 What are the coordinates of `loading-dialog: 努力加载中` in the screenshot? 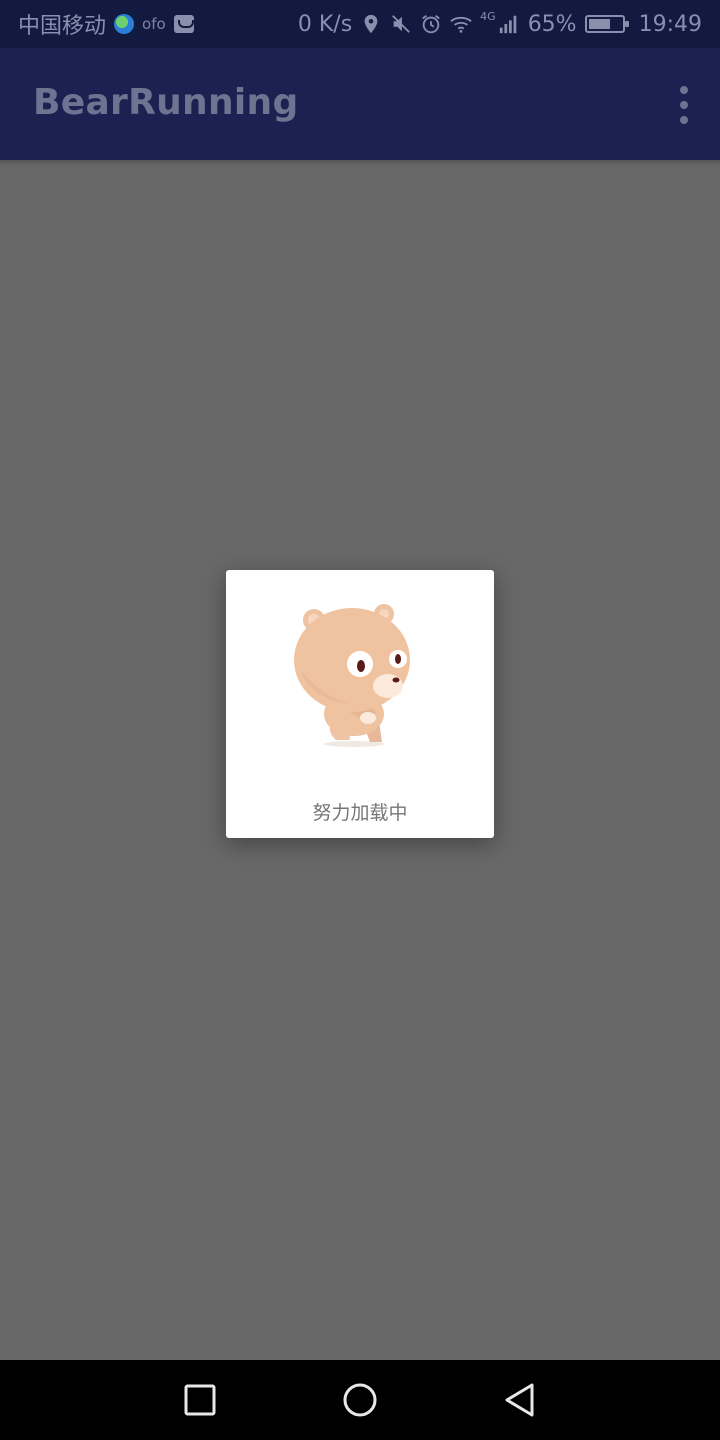 It's located at (360, 704).